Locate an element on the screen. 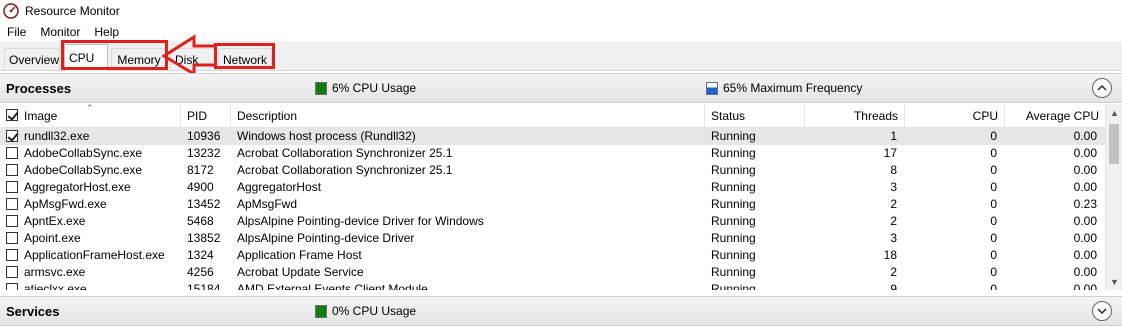 This screenshot has height=328, width=1122. vertical-scrollbar: ▲ ▼ is located at coordinates (1113, 197).